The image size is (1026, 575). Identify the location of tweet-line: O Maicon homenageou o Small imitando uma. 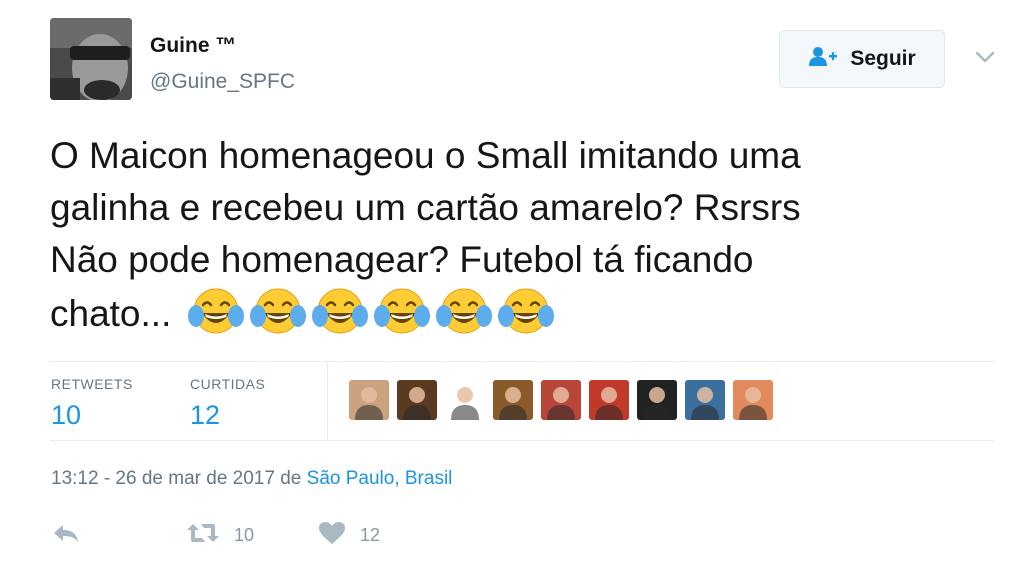
(425, 155).